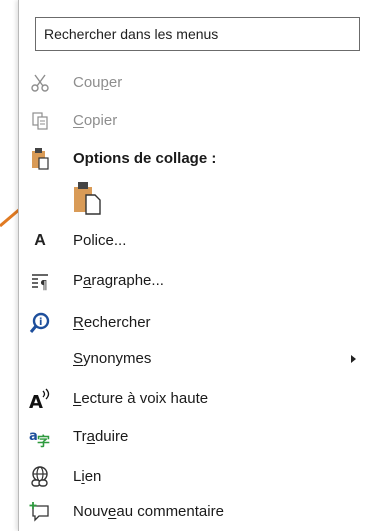 The height and width of the screenshot is (531, 379). I want to click on font-icon: A, so click(40, 240).